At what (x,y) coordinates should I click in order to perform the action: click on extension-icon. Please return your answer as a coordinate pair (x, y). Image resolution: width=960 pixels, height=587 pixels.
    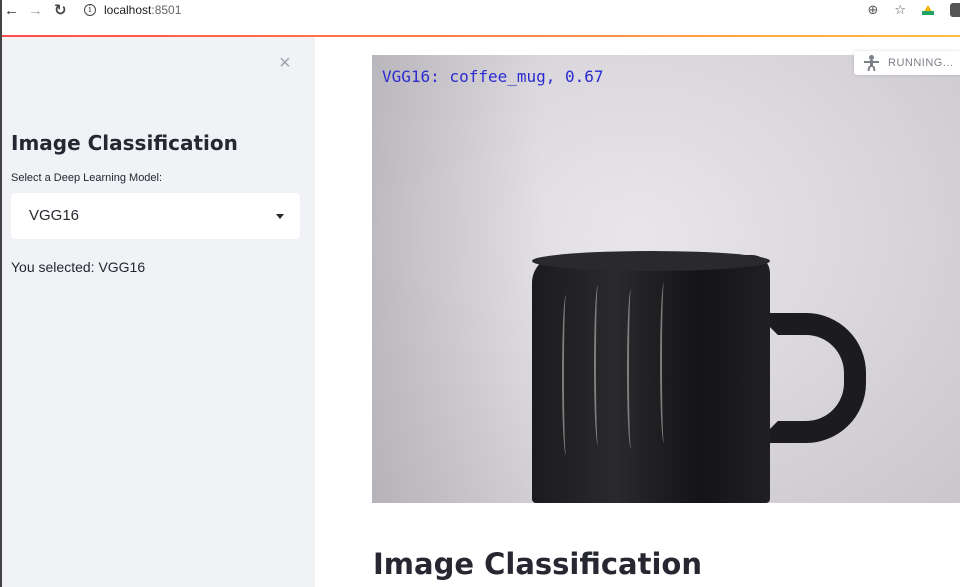
    Looking at the image, I should click on (955, 10).